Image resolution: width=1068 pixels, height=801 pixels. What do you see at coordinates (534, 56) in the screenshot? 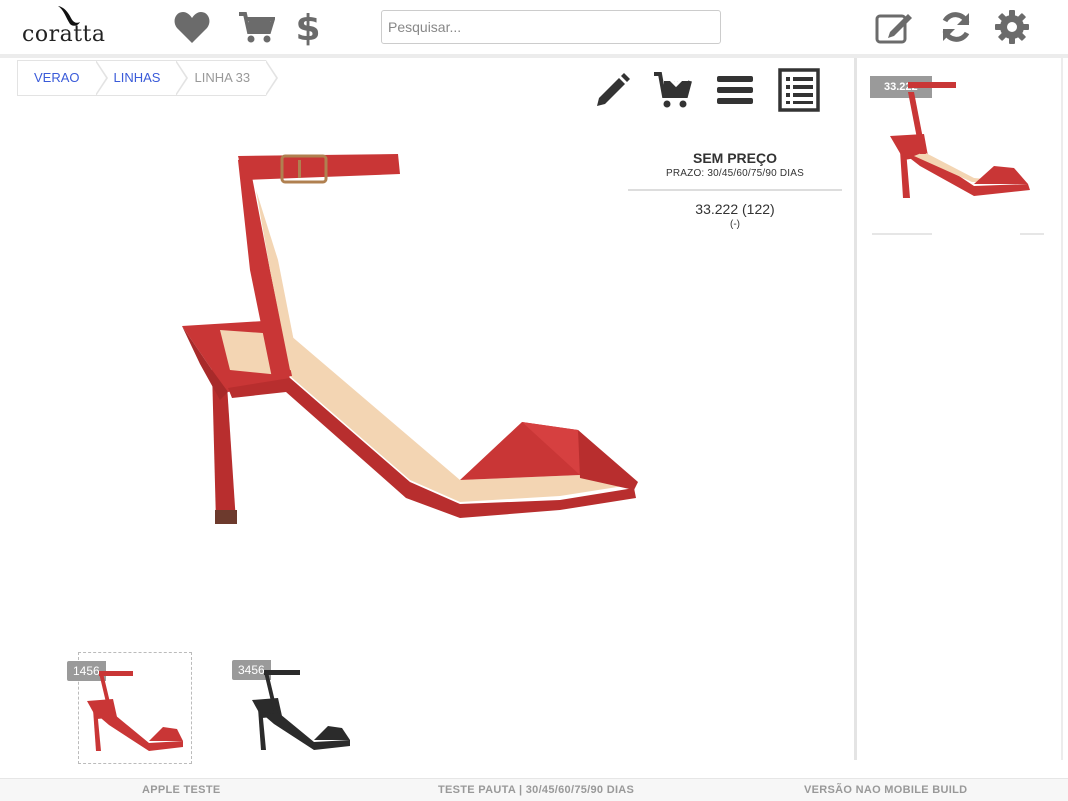
I see `top-bar-divider` at bounding box center [534, 56].